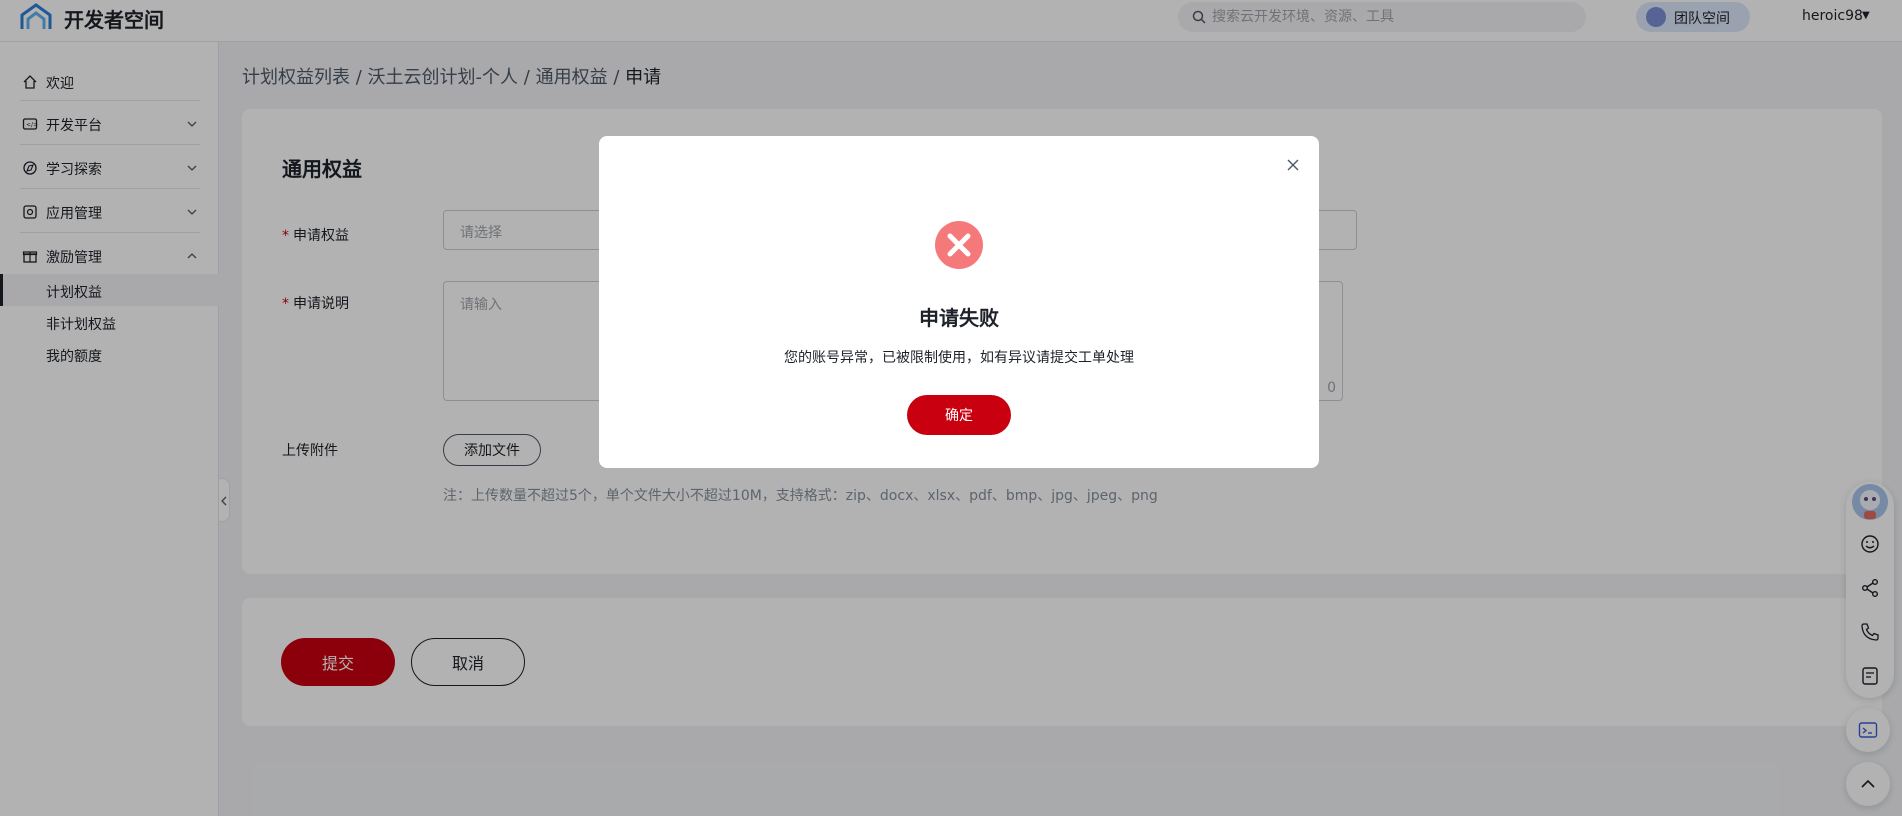 This screenshot has width=1902, height=816. I want to click on dialog-title: 申请失败, so click(959, 318).